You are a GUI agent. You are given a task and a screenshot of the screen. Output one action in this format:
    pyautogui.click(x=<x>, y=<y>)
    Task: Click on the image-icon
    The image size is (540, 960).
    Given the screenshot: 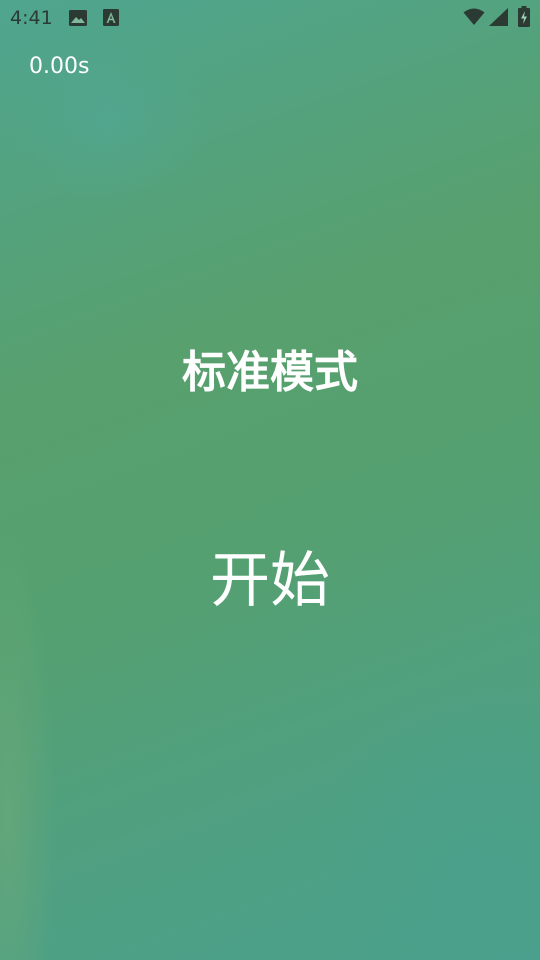 What is the action you would take?
    pyautogui.click(x=78, y=18)
    